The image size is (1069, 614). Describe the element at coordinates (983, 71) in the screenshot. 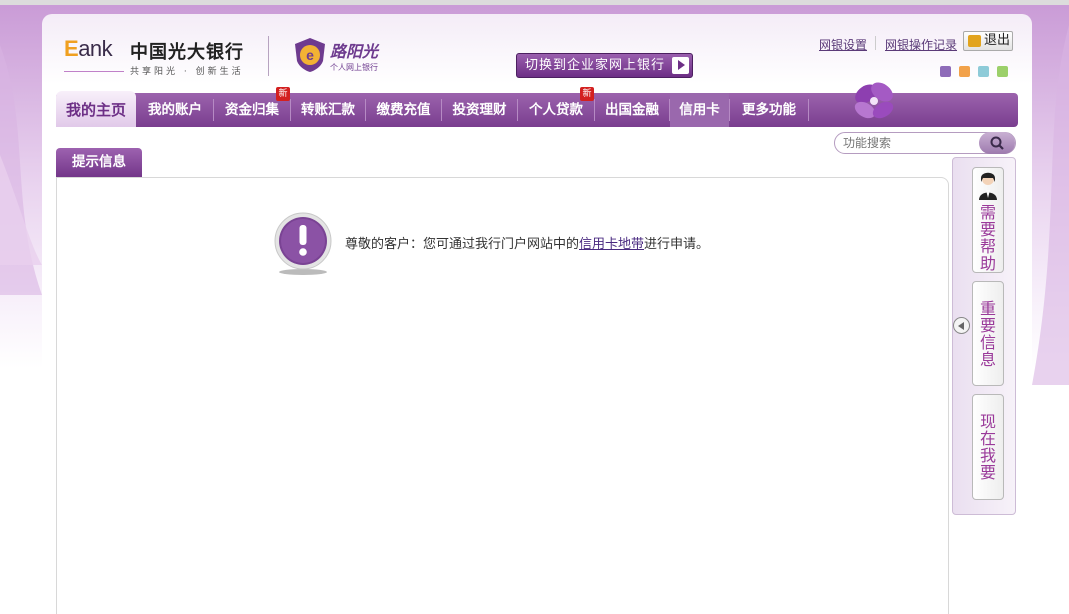

I see `theme-cyan-button` at that location.